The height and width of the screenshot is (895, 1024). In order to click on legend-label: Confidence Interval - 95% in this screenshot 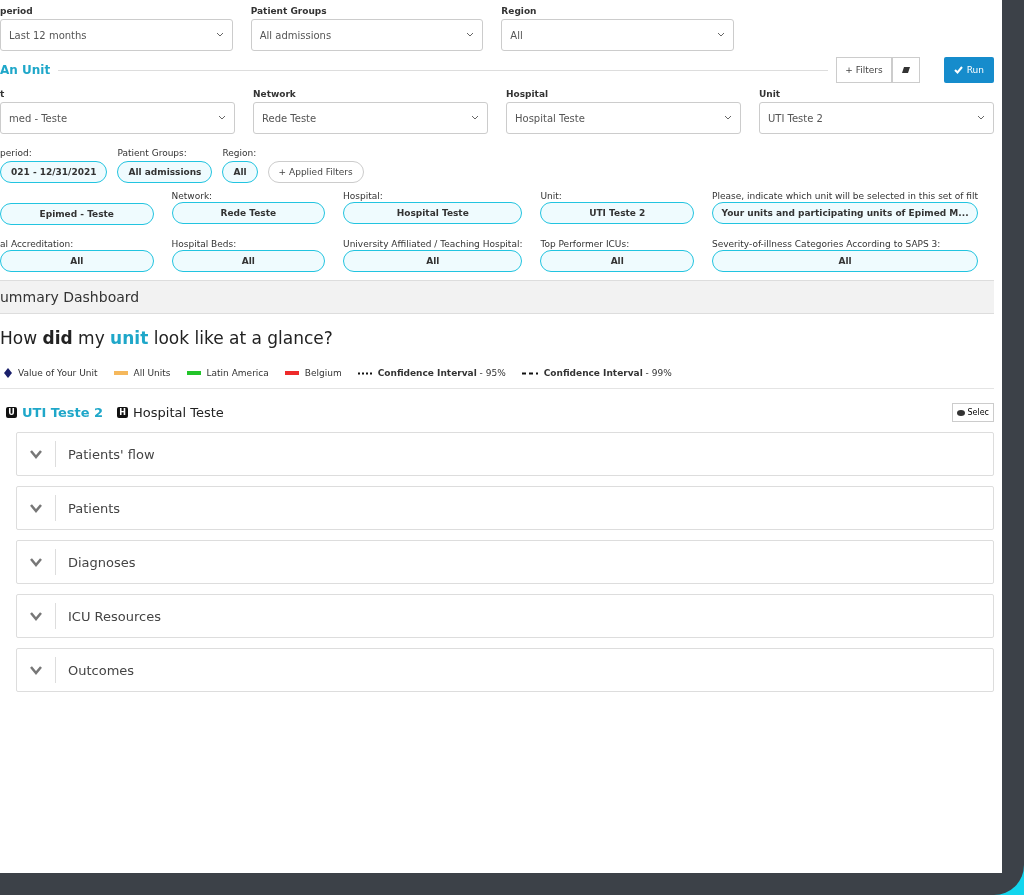, I will do `click(441, 373)`.